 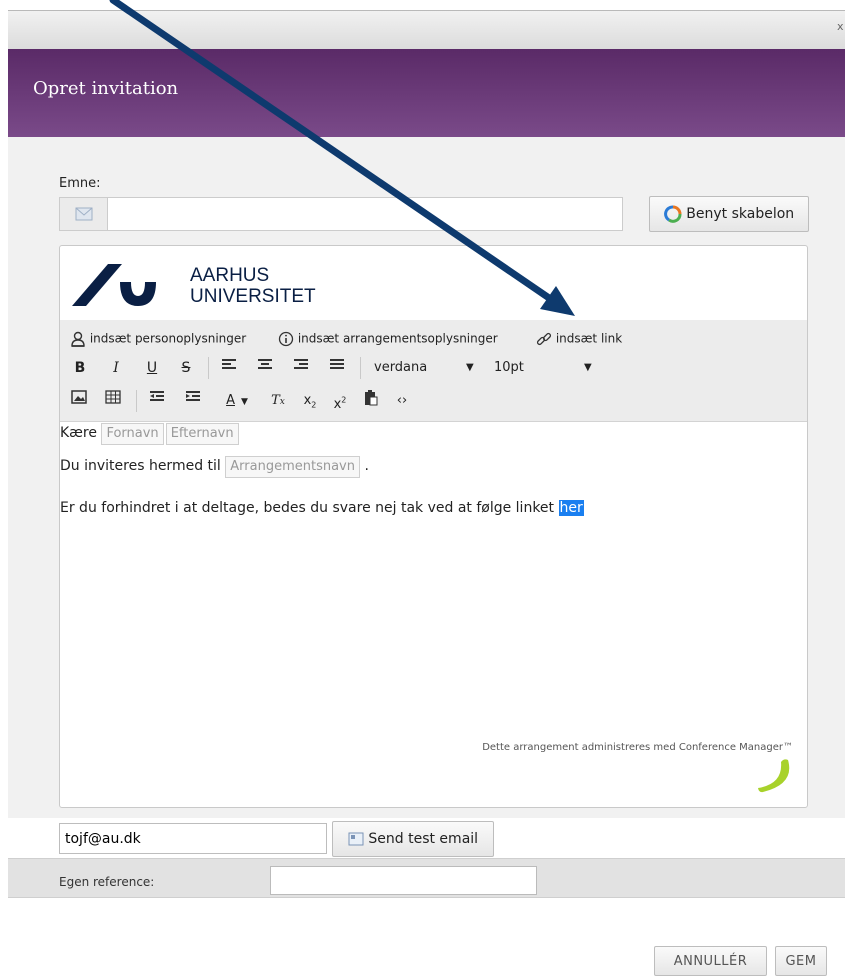 What do you see at coordinates (157, 396) in the screenshot?
I see `outdent-icon` at bounding box center [157, 396].